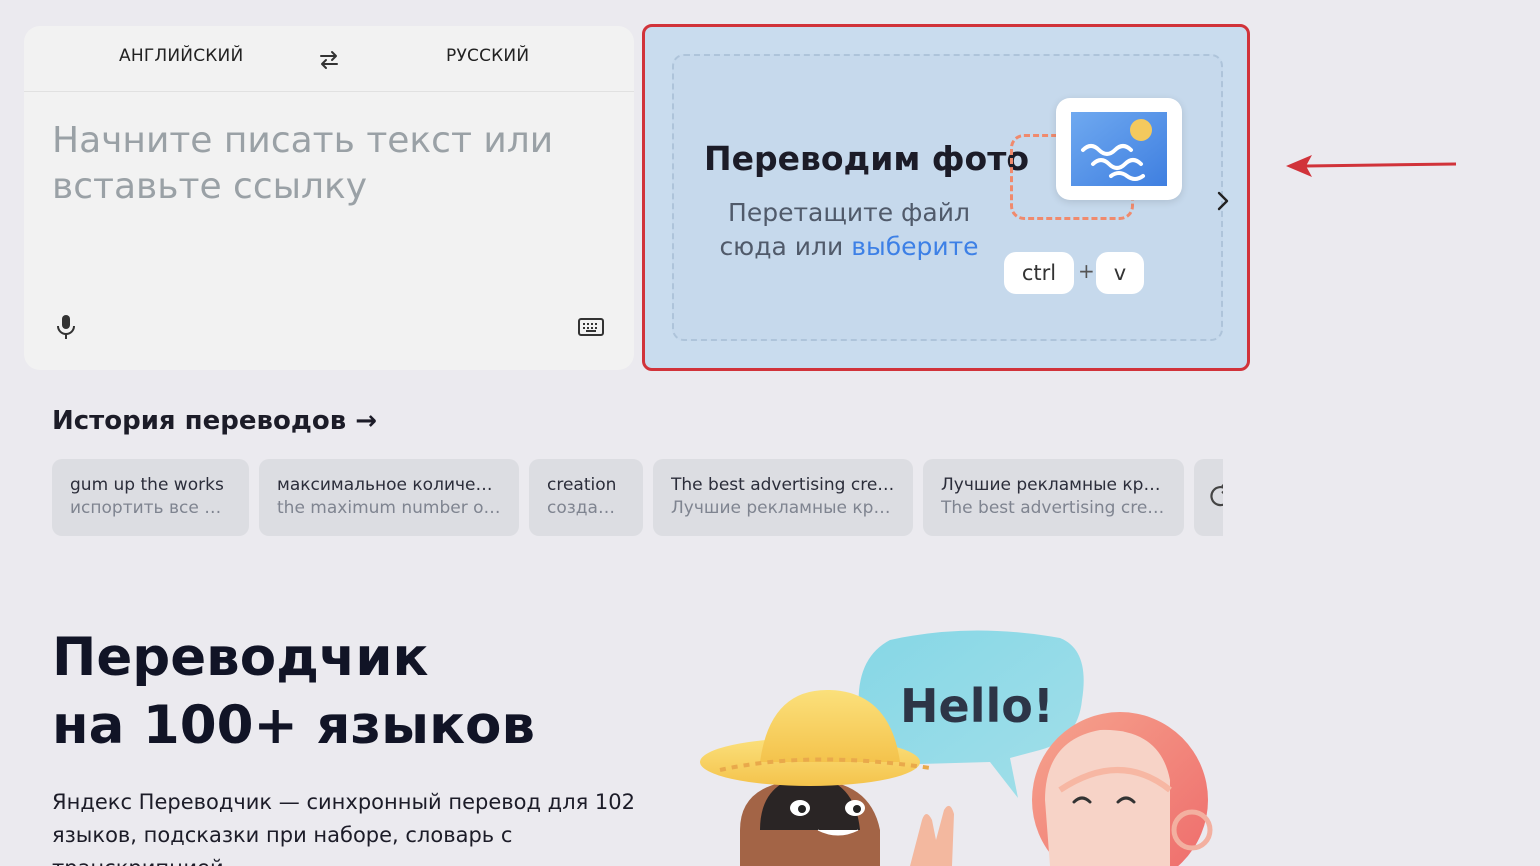 The image size is (1540, 866). Describe the element at coordinates (1120, 273) in the screenshot. I see `v-key: v` at that location.